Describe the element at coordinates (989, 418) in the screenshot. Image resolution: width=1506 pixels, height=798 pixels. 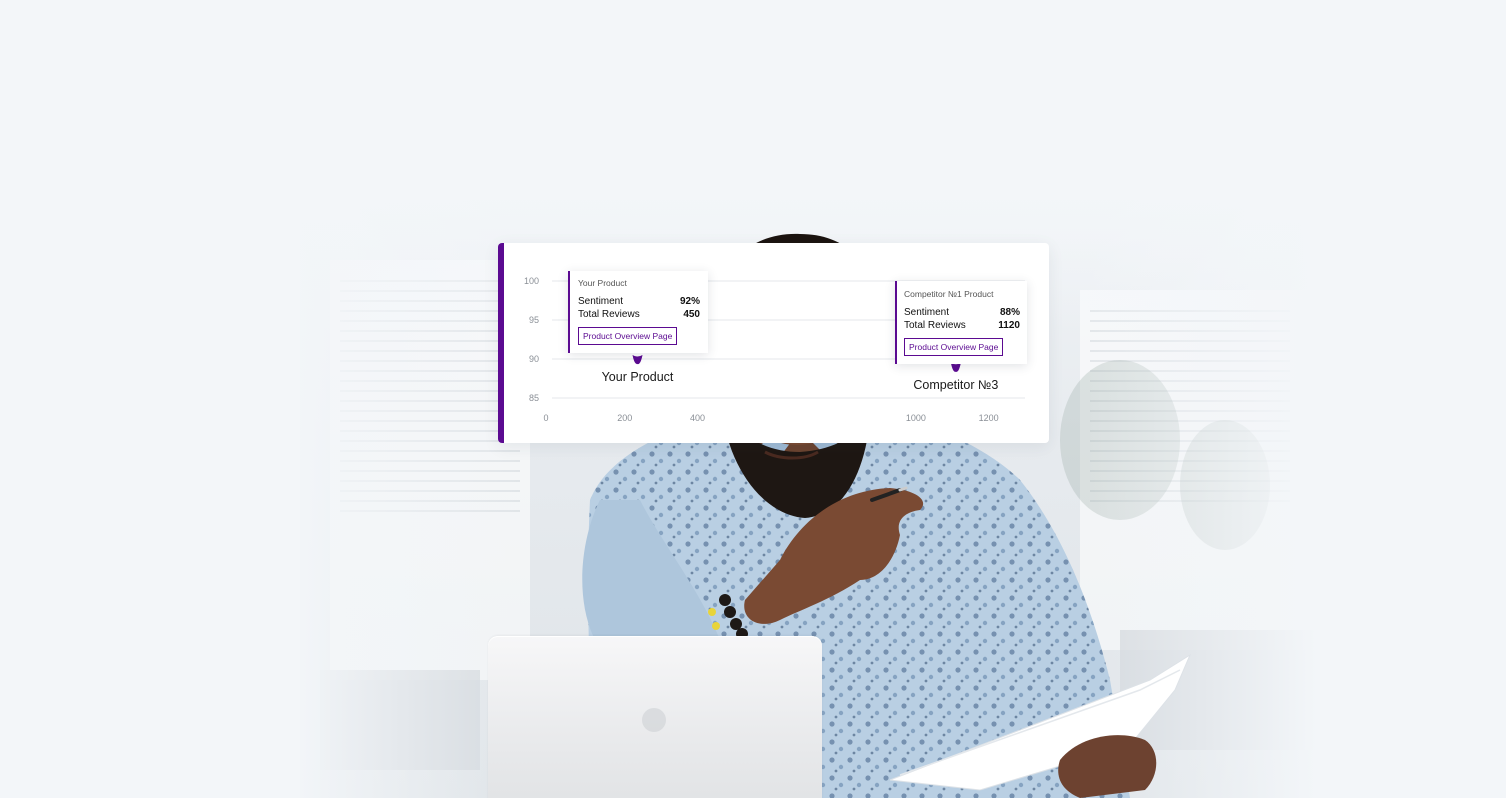
I see `x-tick-label: 1200` at that location.